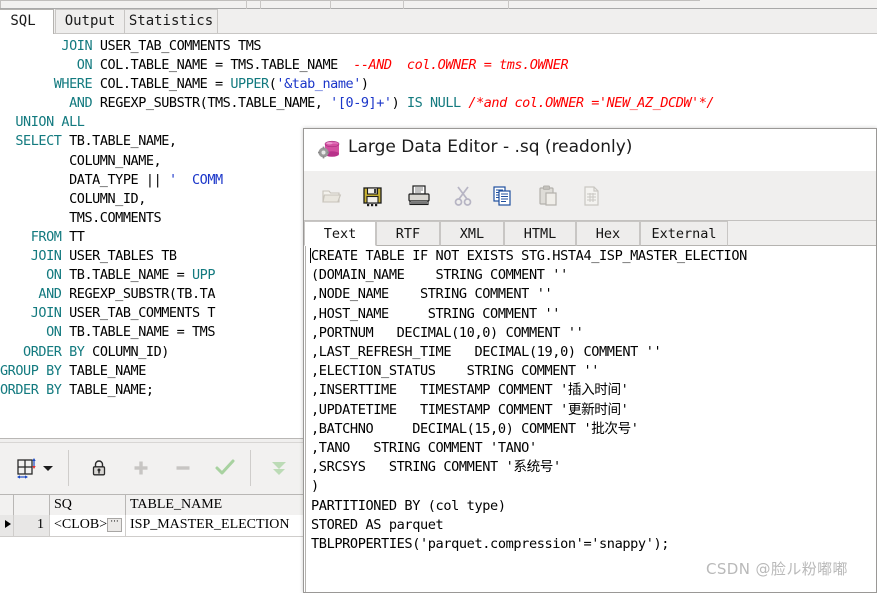 This screenshot has height=593, width=877. I want to click on row-number-cell: 1, so click(32, 525).